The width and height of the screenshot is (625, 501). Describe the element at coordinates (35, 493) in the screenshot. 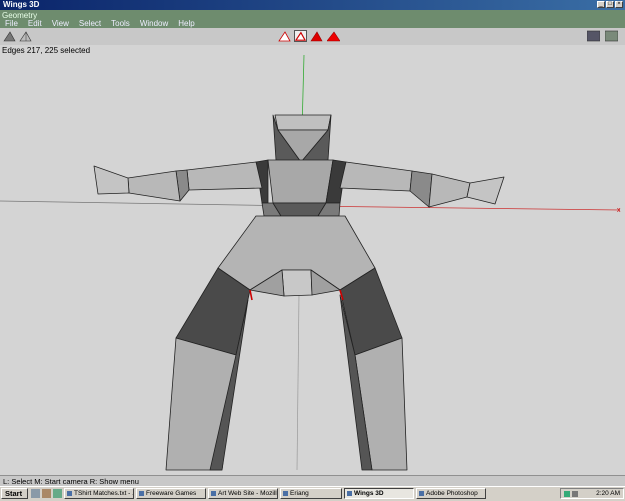

I see `quicklaunch-desktop-icon` at that location.